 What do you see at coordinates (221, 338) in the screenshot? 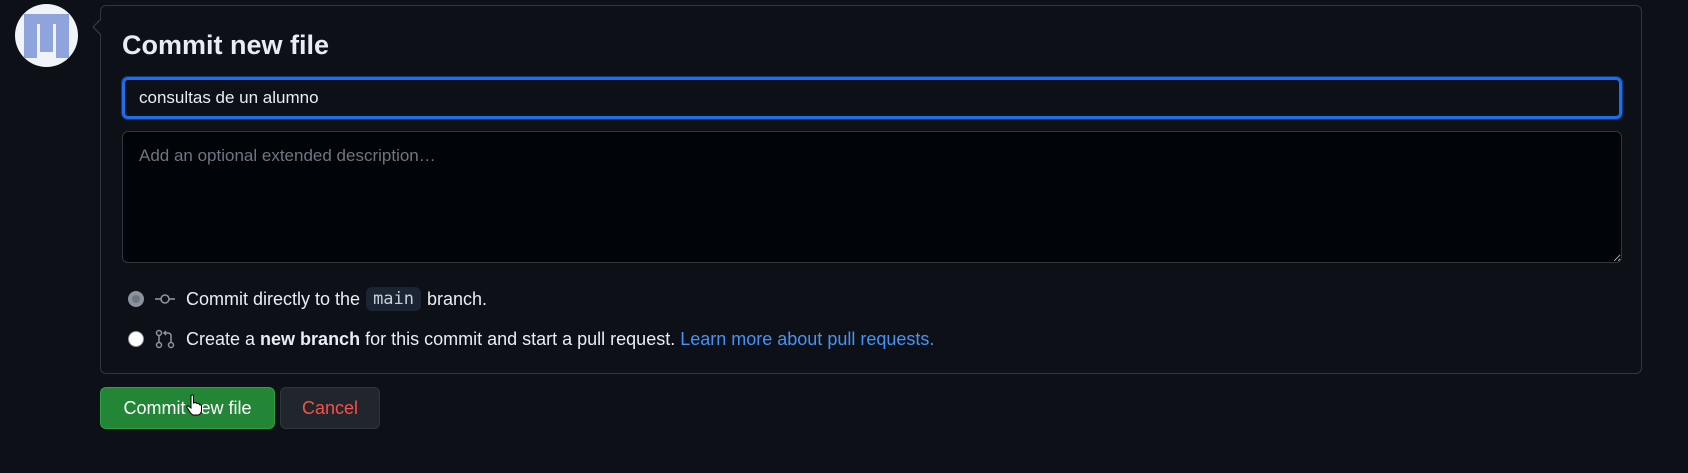
I see `new-branch-label-prefix: Create a` at bounding box center [221, 338].